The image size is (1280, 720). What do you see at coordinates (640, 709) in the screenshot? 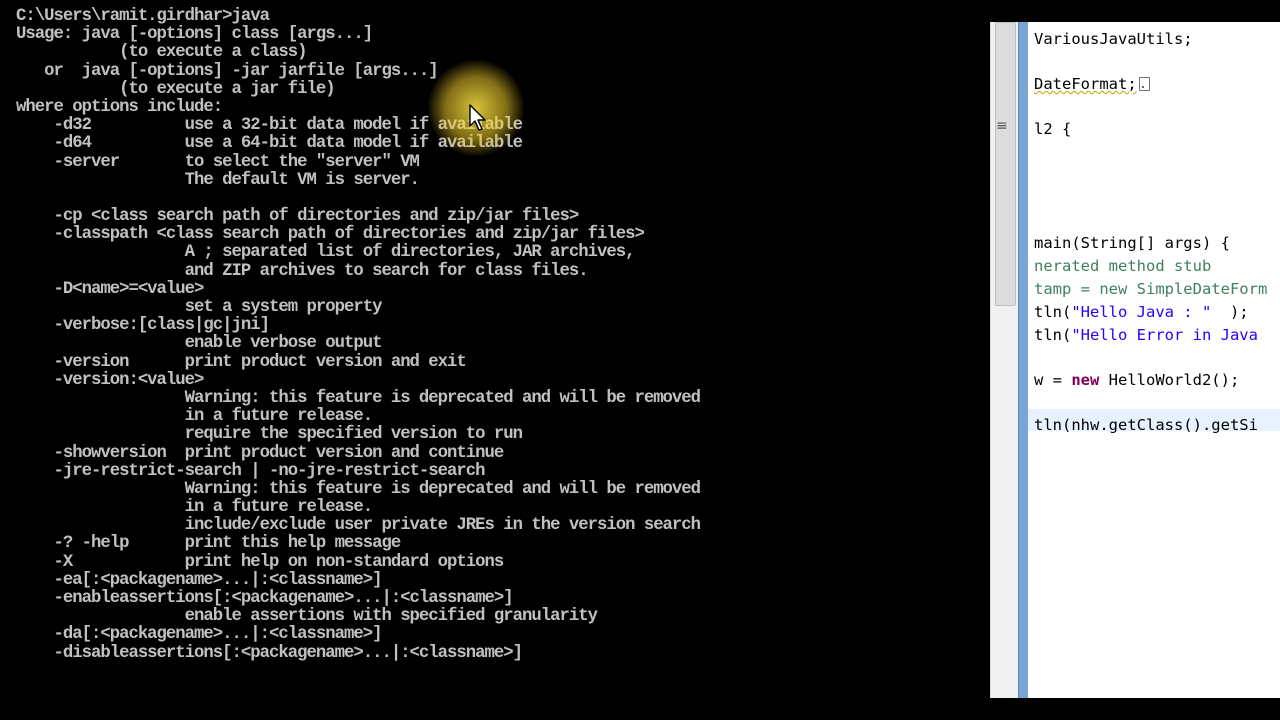
I see `screen-bottom-edge` at bounding box center [640, 709].